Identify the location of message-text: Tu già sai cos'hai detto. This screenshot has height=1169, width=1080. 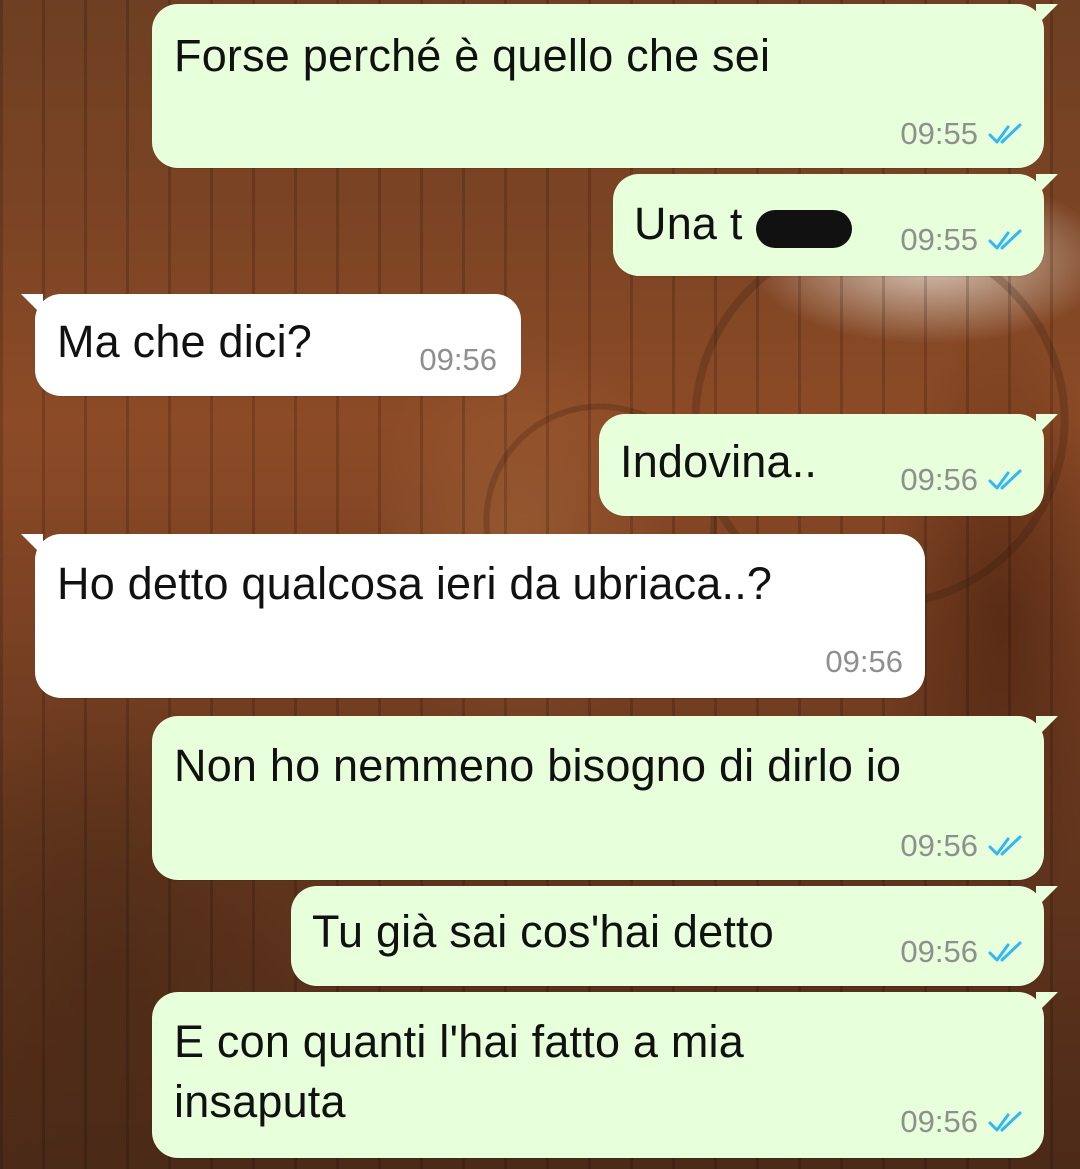
(543, 931).